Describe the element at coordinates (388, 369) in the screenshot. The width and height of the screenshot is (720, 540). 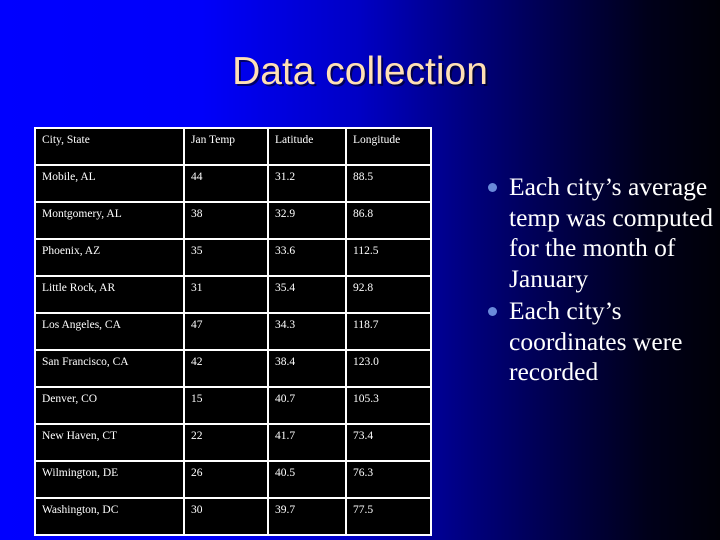
I see `cell-longitude: 123.0` at that location.